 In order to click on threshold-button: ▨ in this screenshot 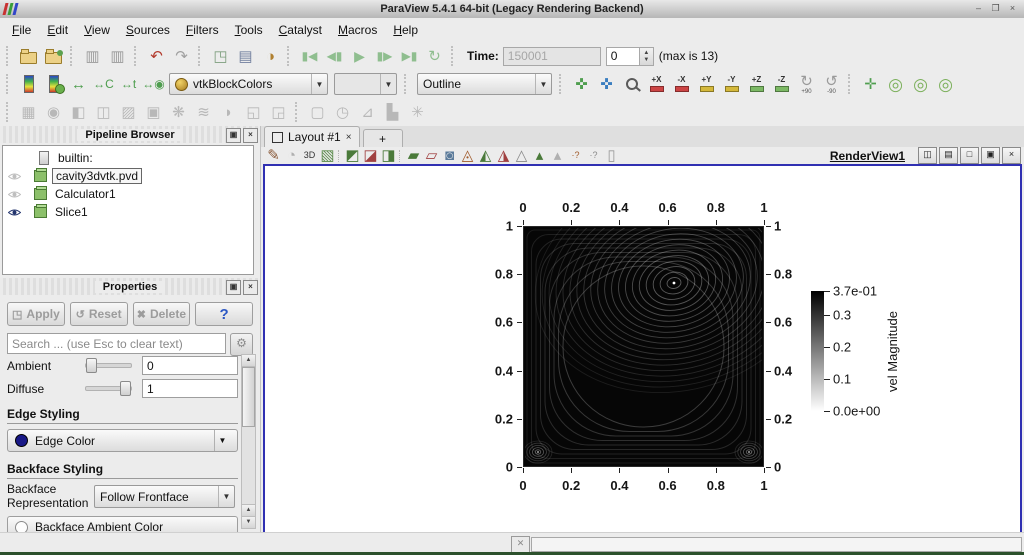, I will do `click(128, 112)`.